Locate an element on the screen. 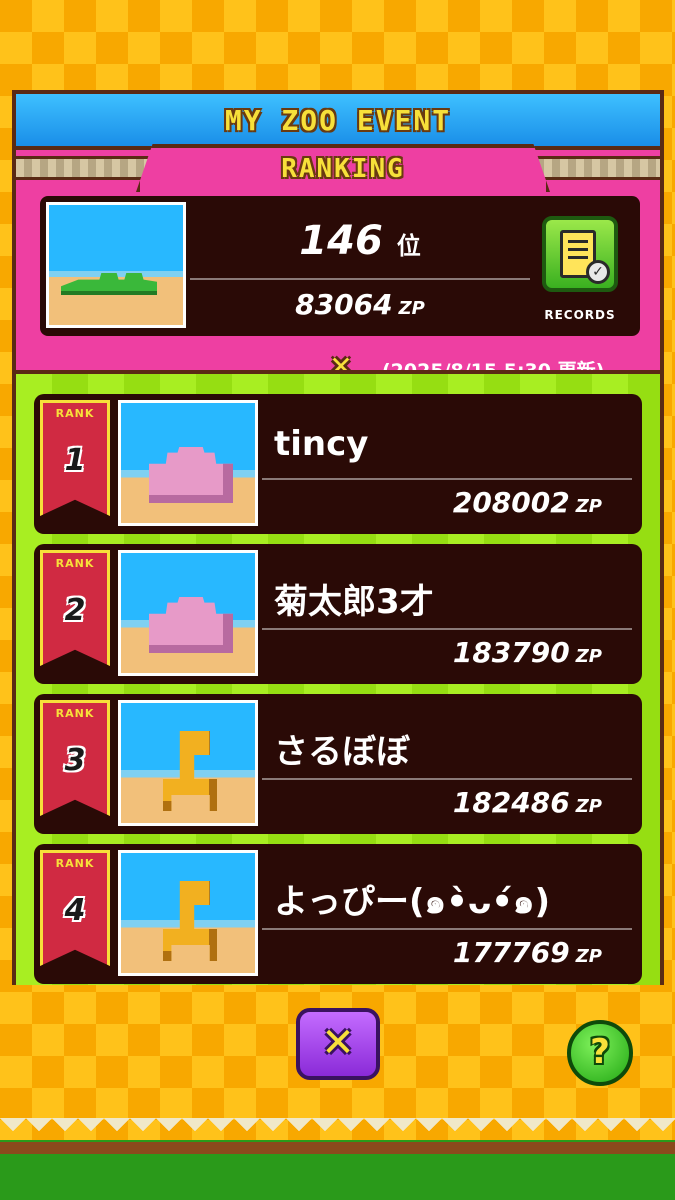  player-name: さるぼぼ is located at coordinates (342, 752).